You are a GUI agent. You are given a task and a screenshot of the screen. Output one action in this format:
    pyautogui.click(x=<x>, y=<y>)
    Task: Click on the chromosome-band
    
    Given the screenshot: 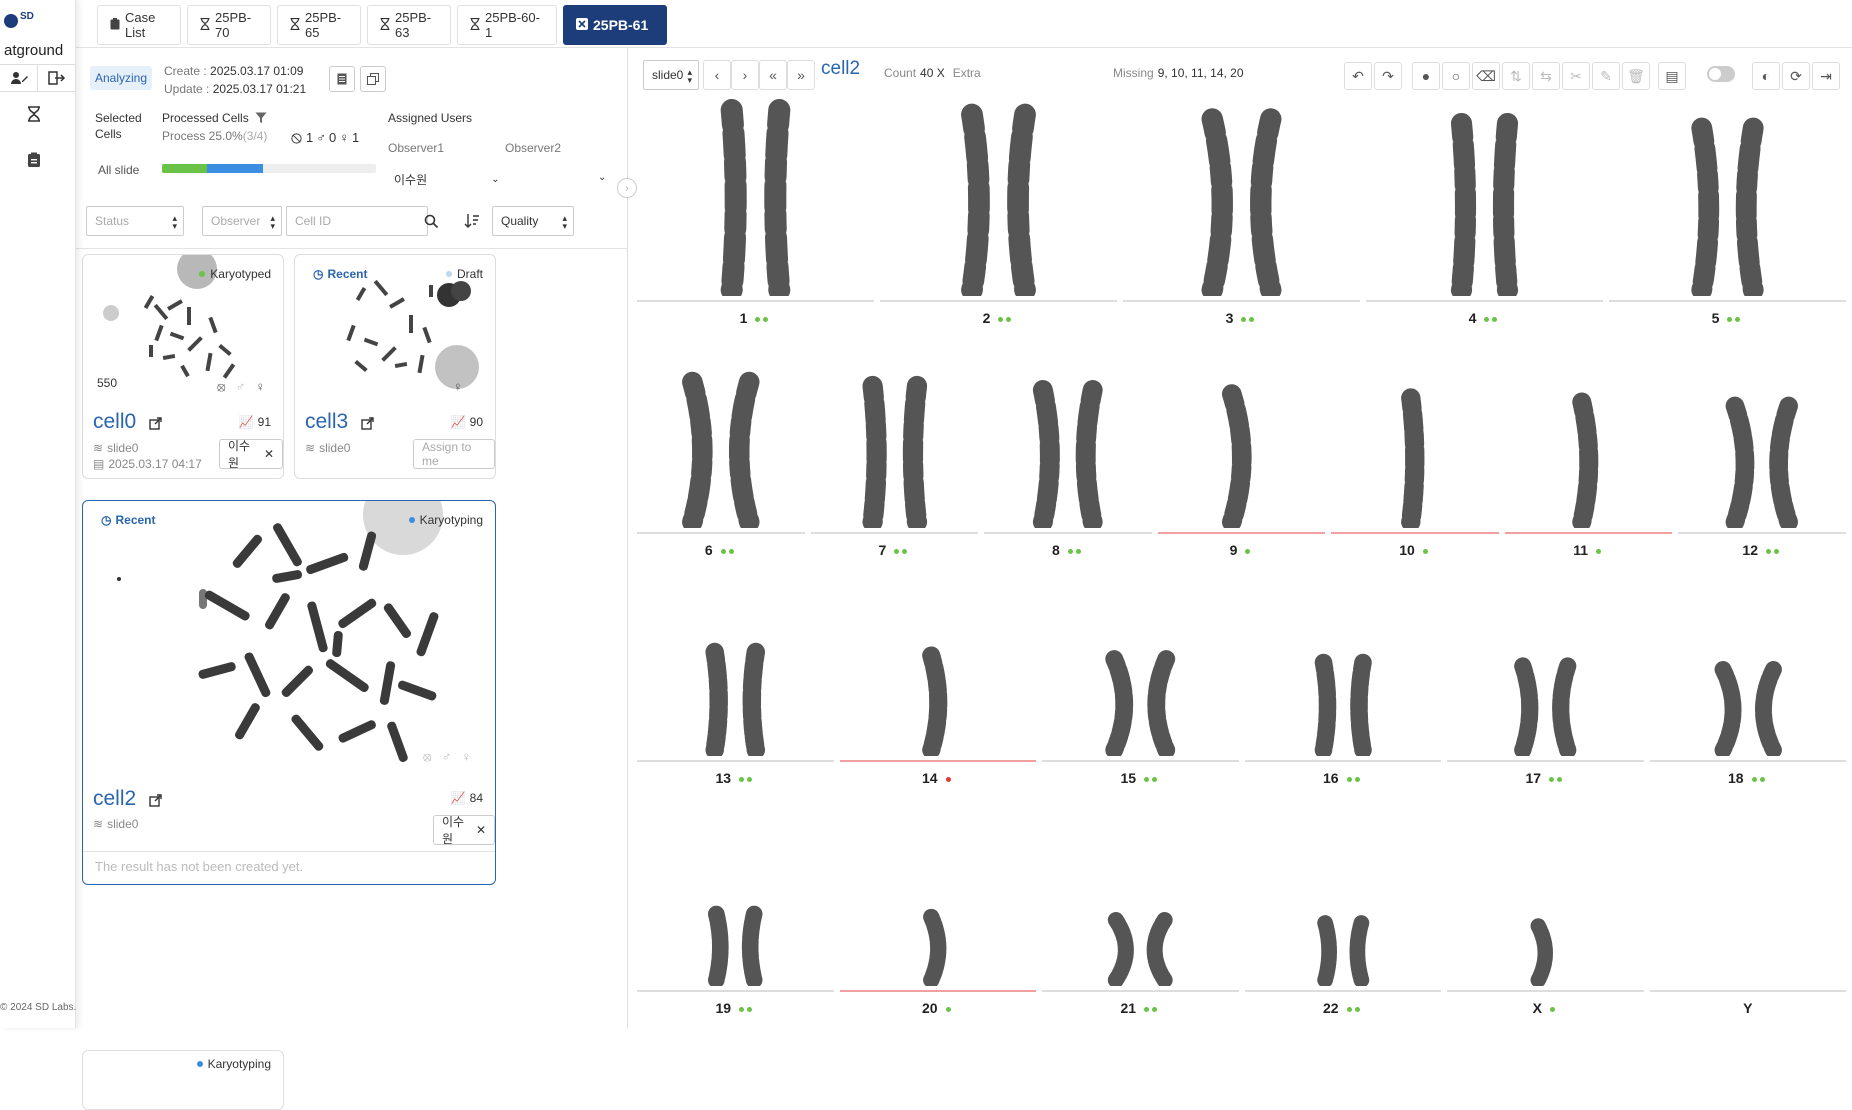 What is the action you would take?
    pyautogui.click(x=1705, y=206)
    